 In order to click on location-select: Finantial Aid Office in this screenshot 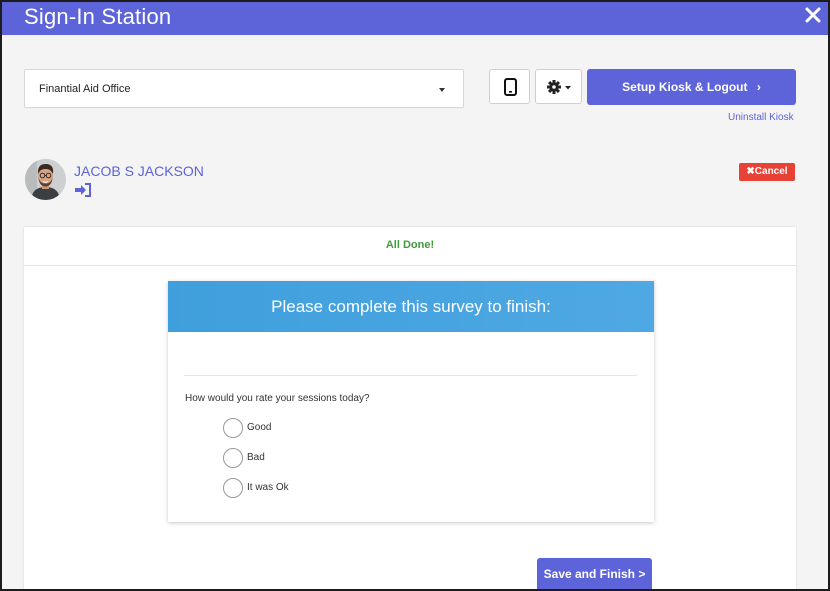, I will do `click(244, 88)`.